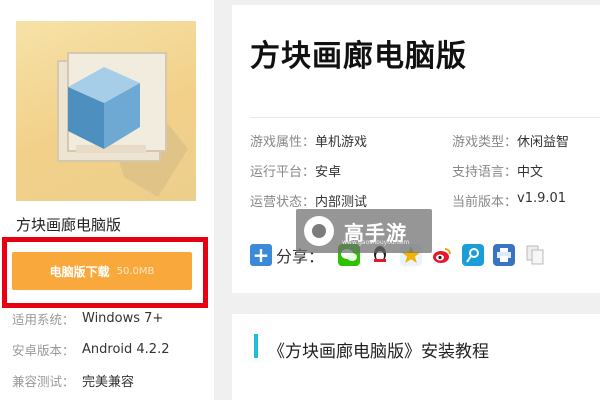 The image size is (600, 400). I want to click on divider, so click(425, 117).